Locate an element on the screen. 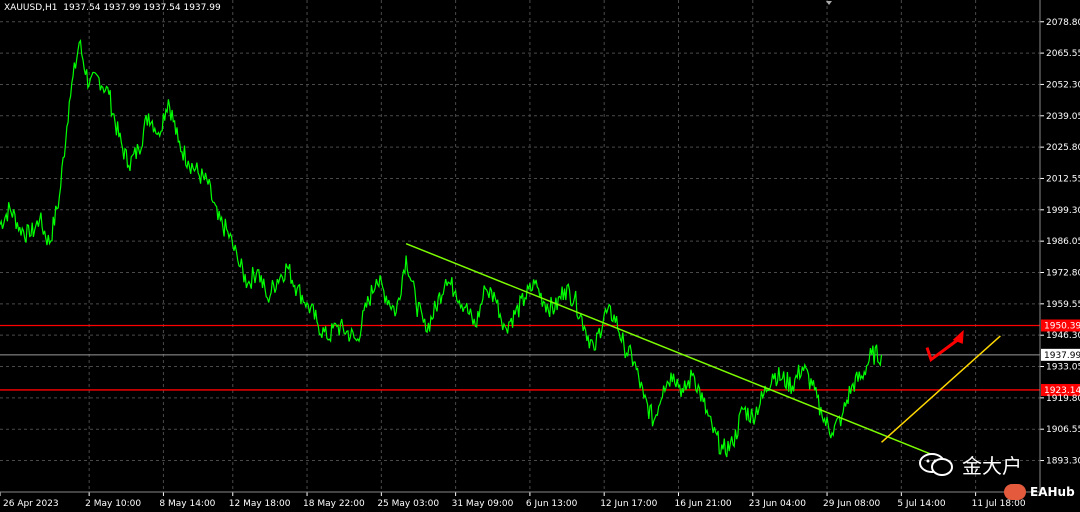 This screenshot has height=512, width=1080. brand-icon is located at coordinates (1015, 492).